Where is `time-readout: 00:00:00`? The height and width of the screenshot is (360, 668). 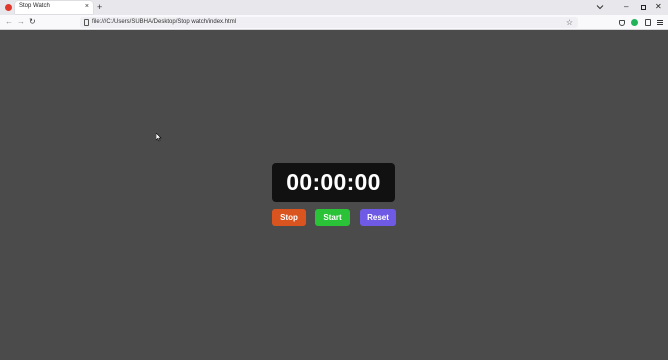 time-readout: 00:00:00 is located at coordinates (333, 182).